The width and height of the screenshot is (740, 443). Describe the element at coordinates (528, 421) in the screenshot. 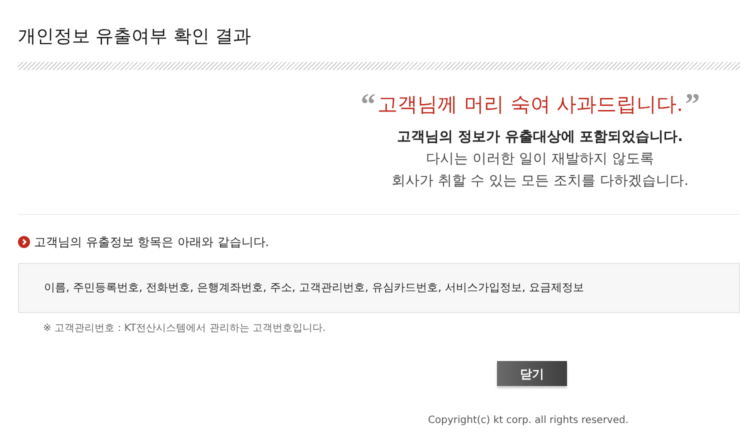

I see `copyright-text: Copyright(c) kt corp. all rights reserved.` at that location.